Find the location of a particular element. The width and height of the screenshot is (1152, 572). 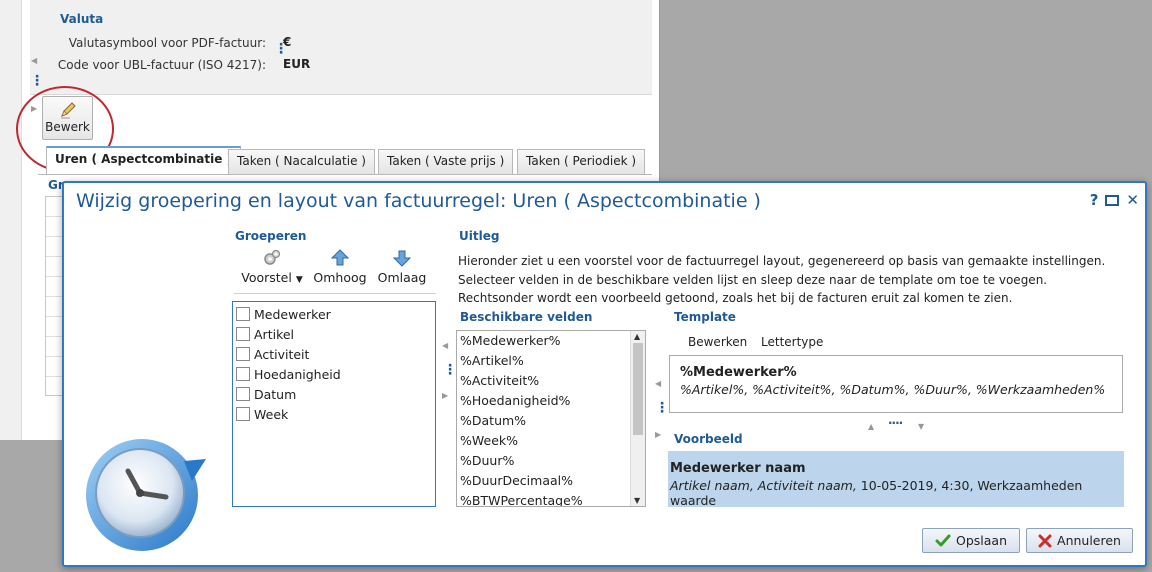

list-item: %DuurDecimaal% is located at coordinates (551, 481).